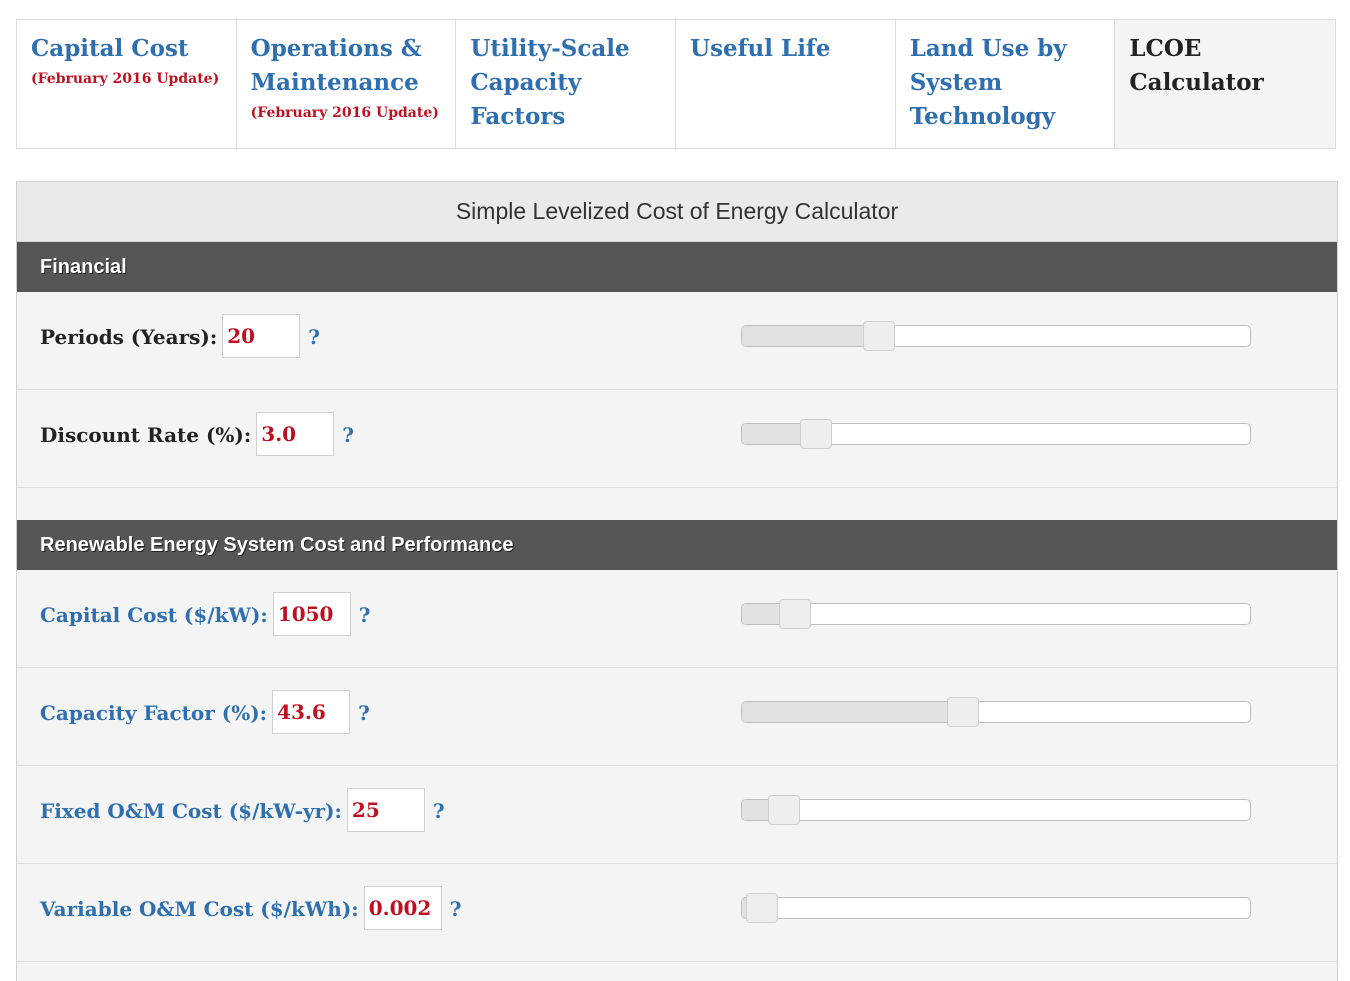 The height and width of the screenshot is (981, 1350). What do you see at coordinates (677, 341) in the screenshot?
I see `periods-row: Periods (Years): 20?` at bounding box center [677, 341].